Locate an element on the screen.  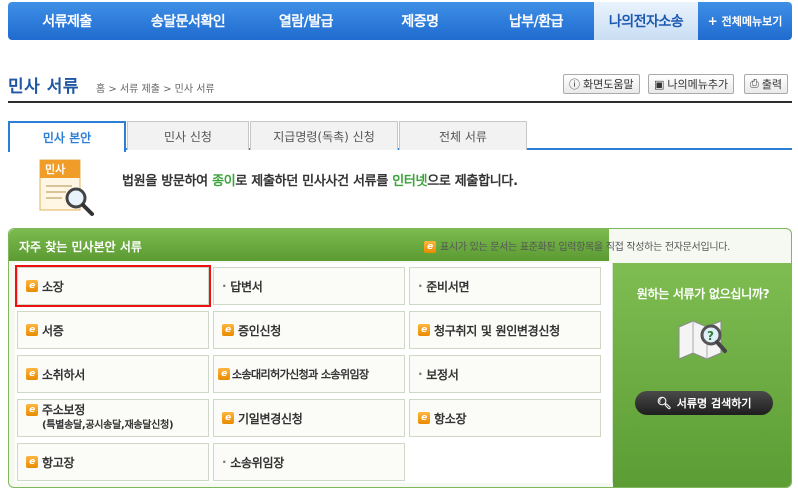
all-menu-button: + 전체메뉴보기 is located at coordinates (745, 21).